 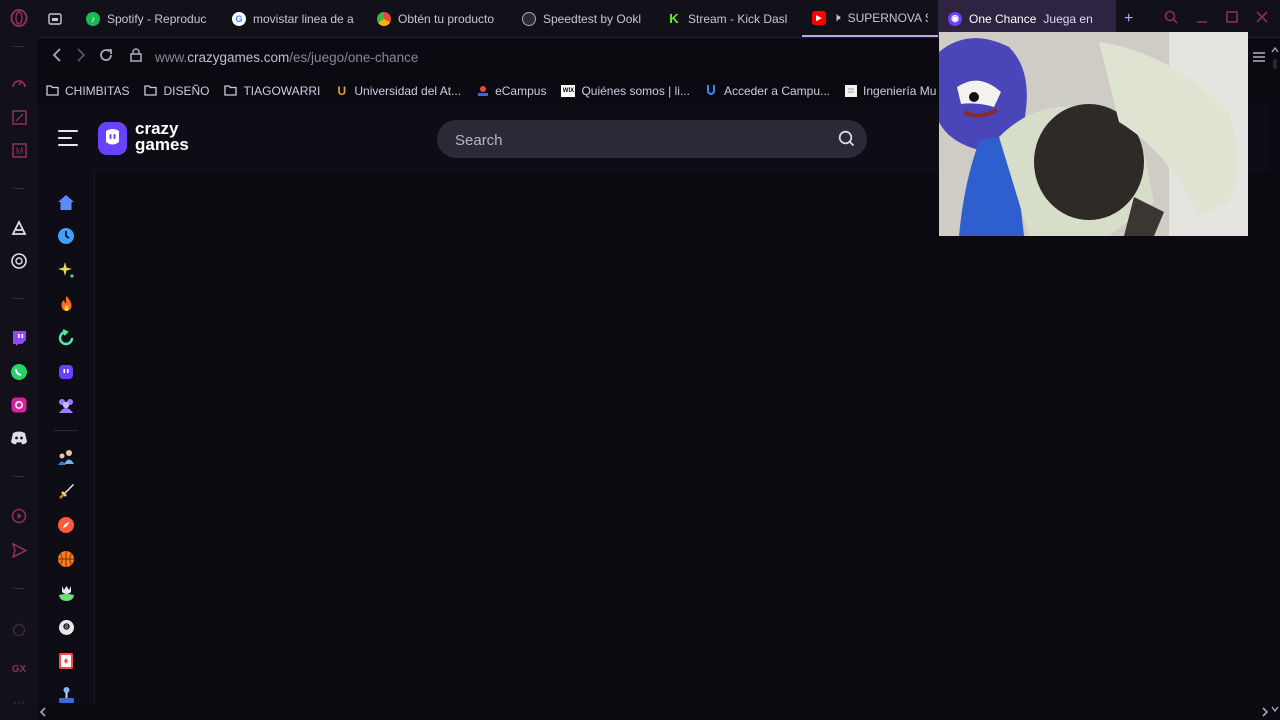 I want to click on tab-workspaces, so click(x=57, y=18).